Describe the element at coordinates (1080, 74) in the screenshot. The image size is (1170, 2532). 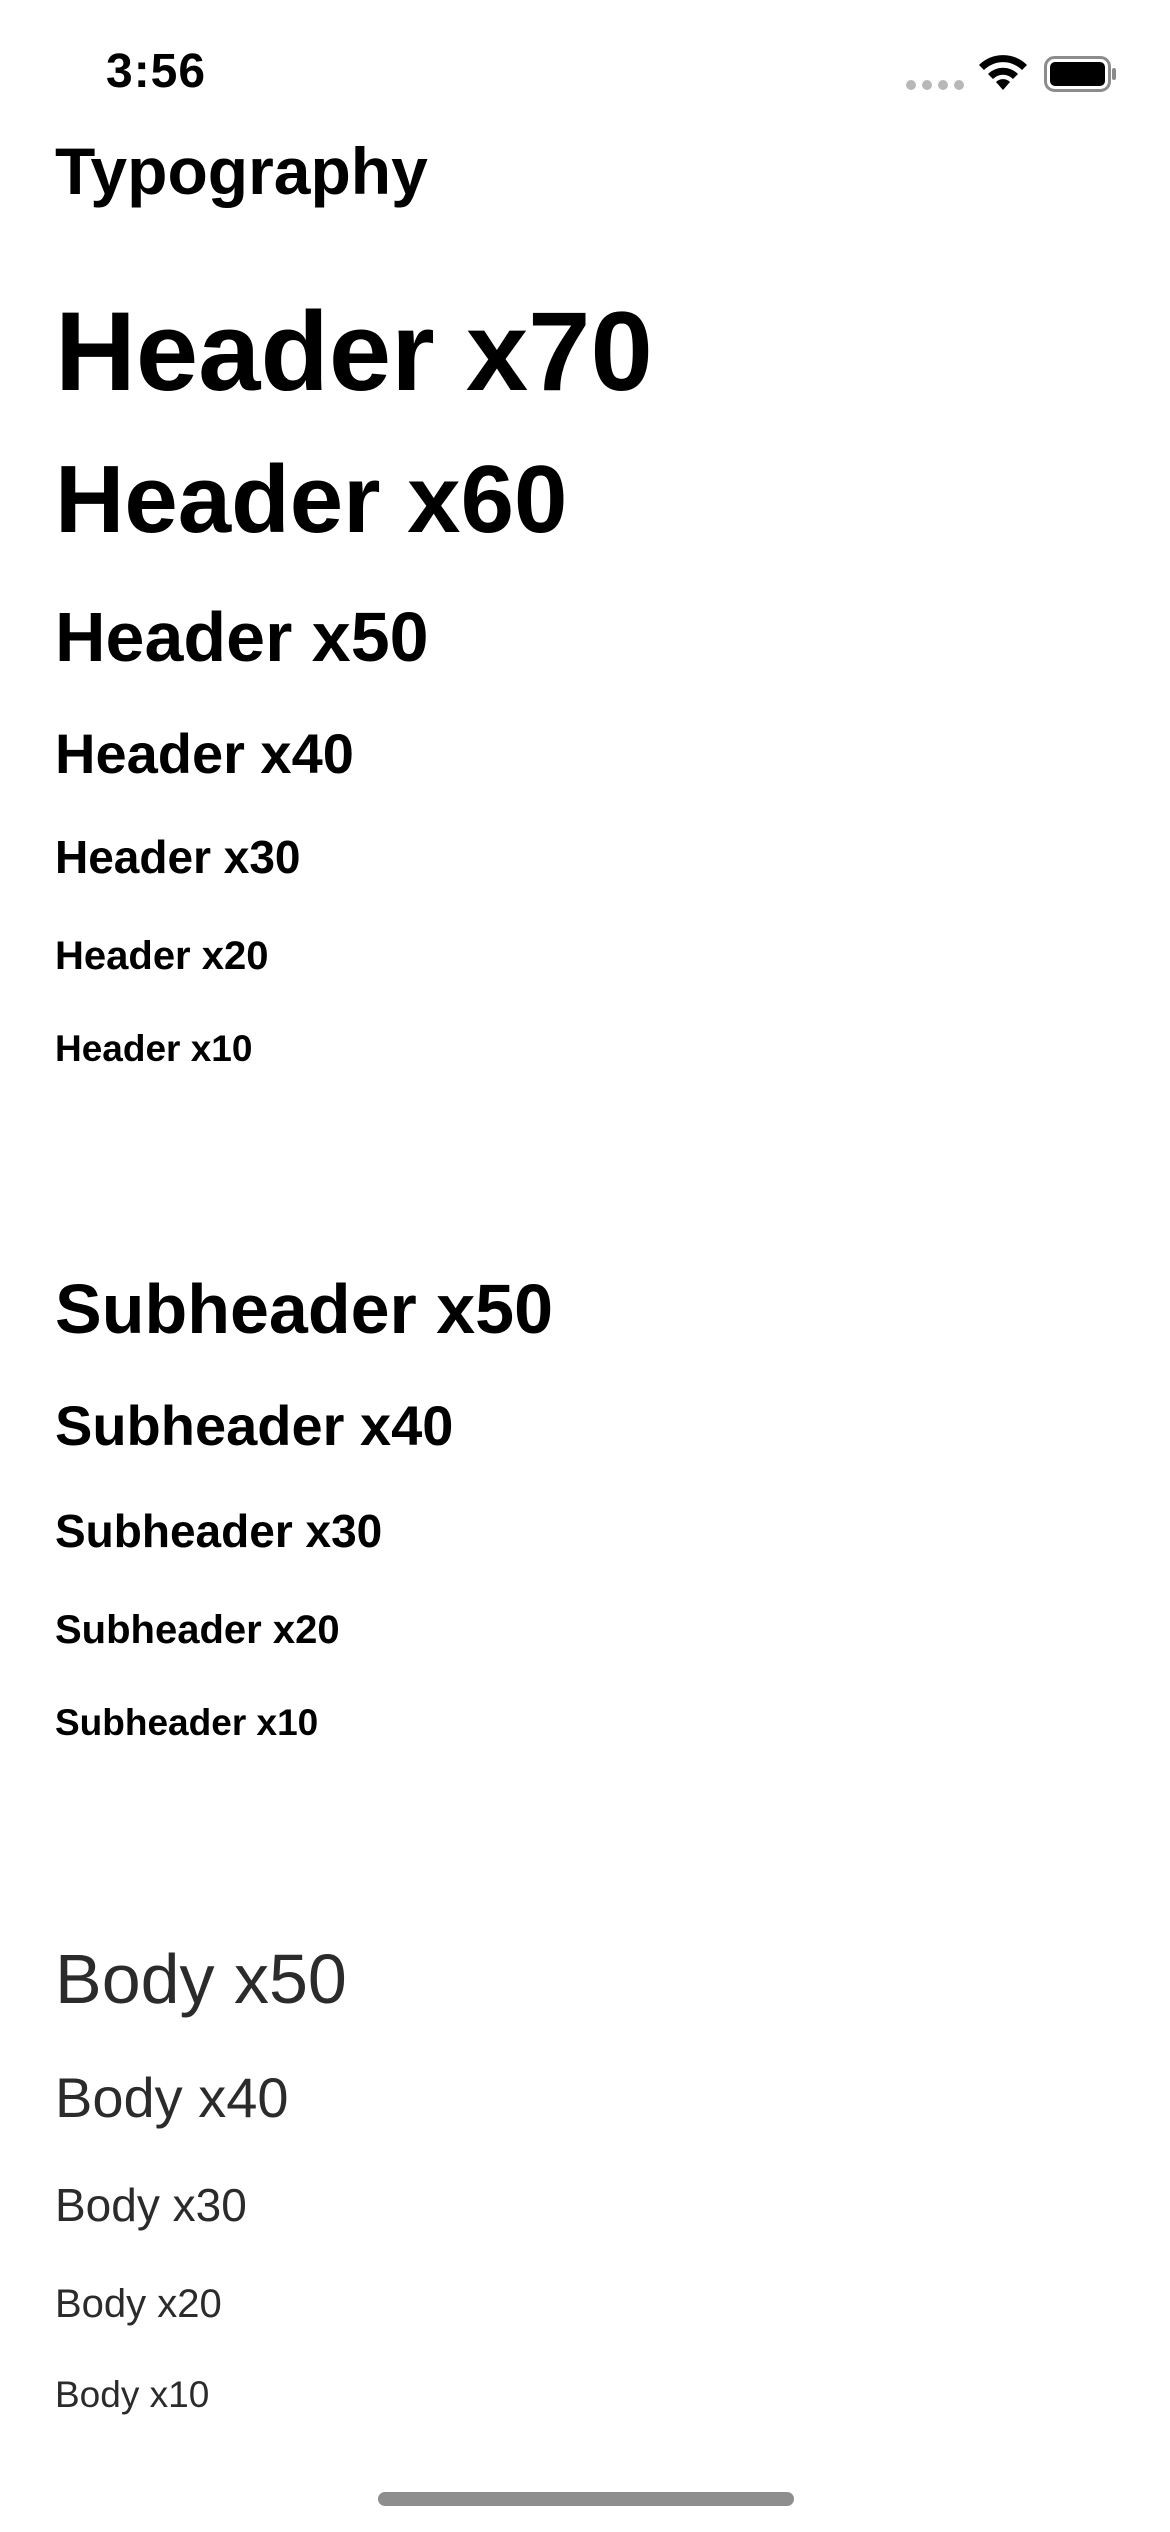
I see `battery-icon` at that location.